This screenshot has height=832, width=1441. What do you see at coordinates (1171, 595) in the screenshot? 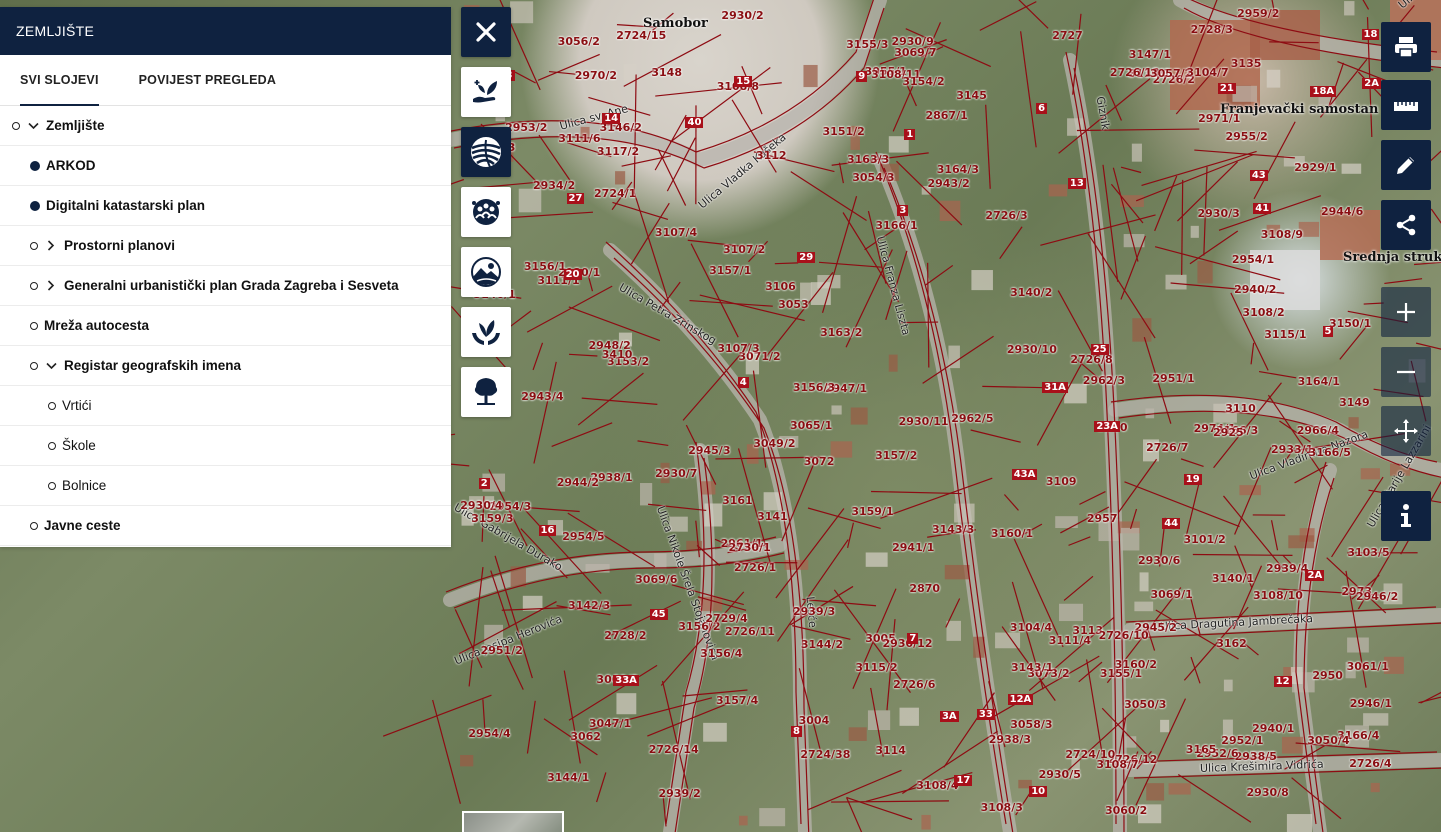
I see `parcel-number: 3069/1` at bounding box center [1171, 595].